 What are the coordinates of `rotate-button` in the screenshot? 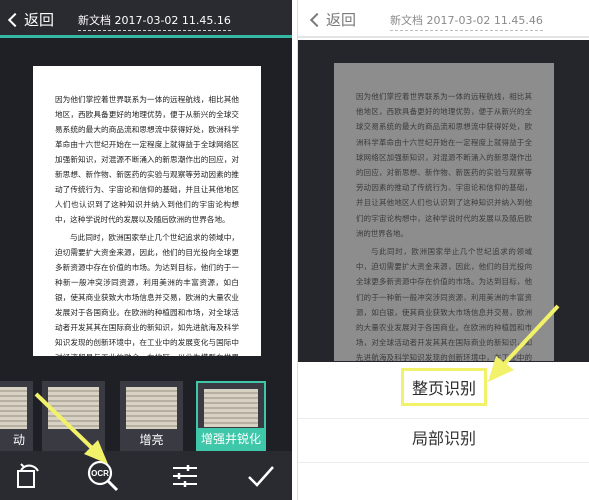 It's located at (29, 476).